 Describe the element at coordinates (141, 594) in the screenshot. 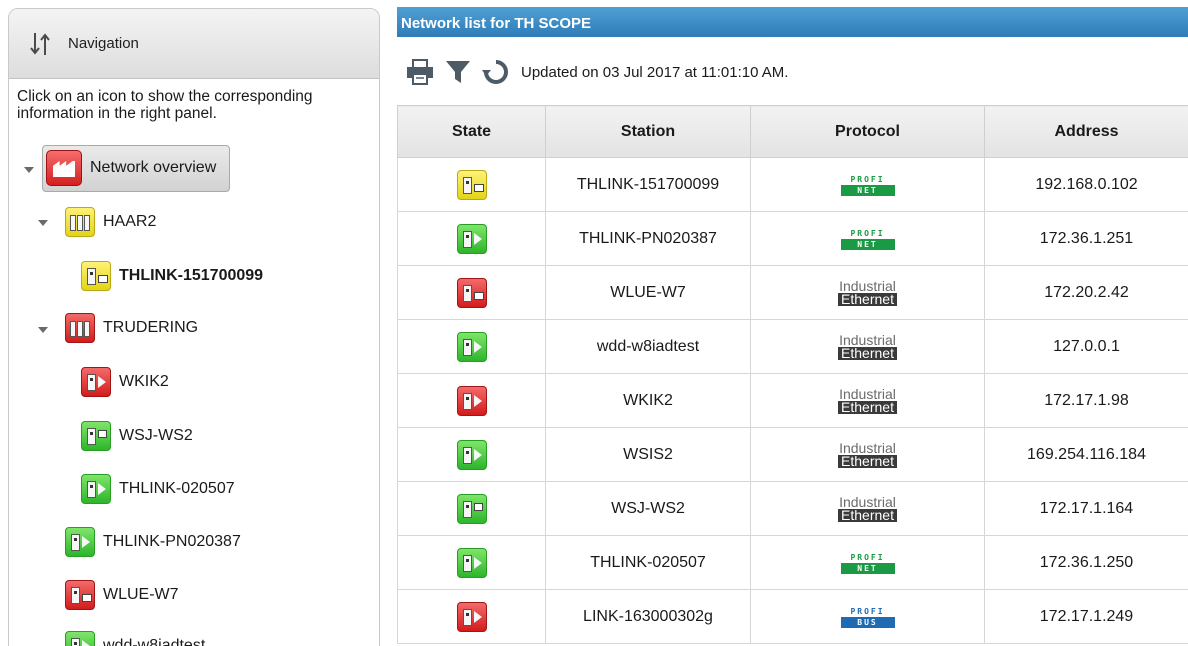

I see `tree-item-label: WLUE-W7` at that location.